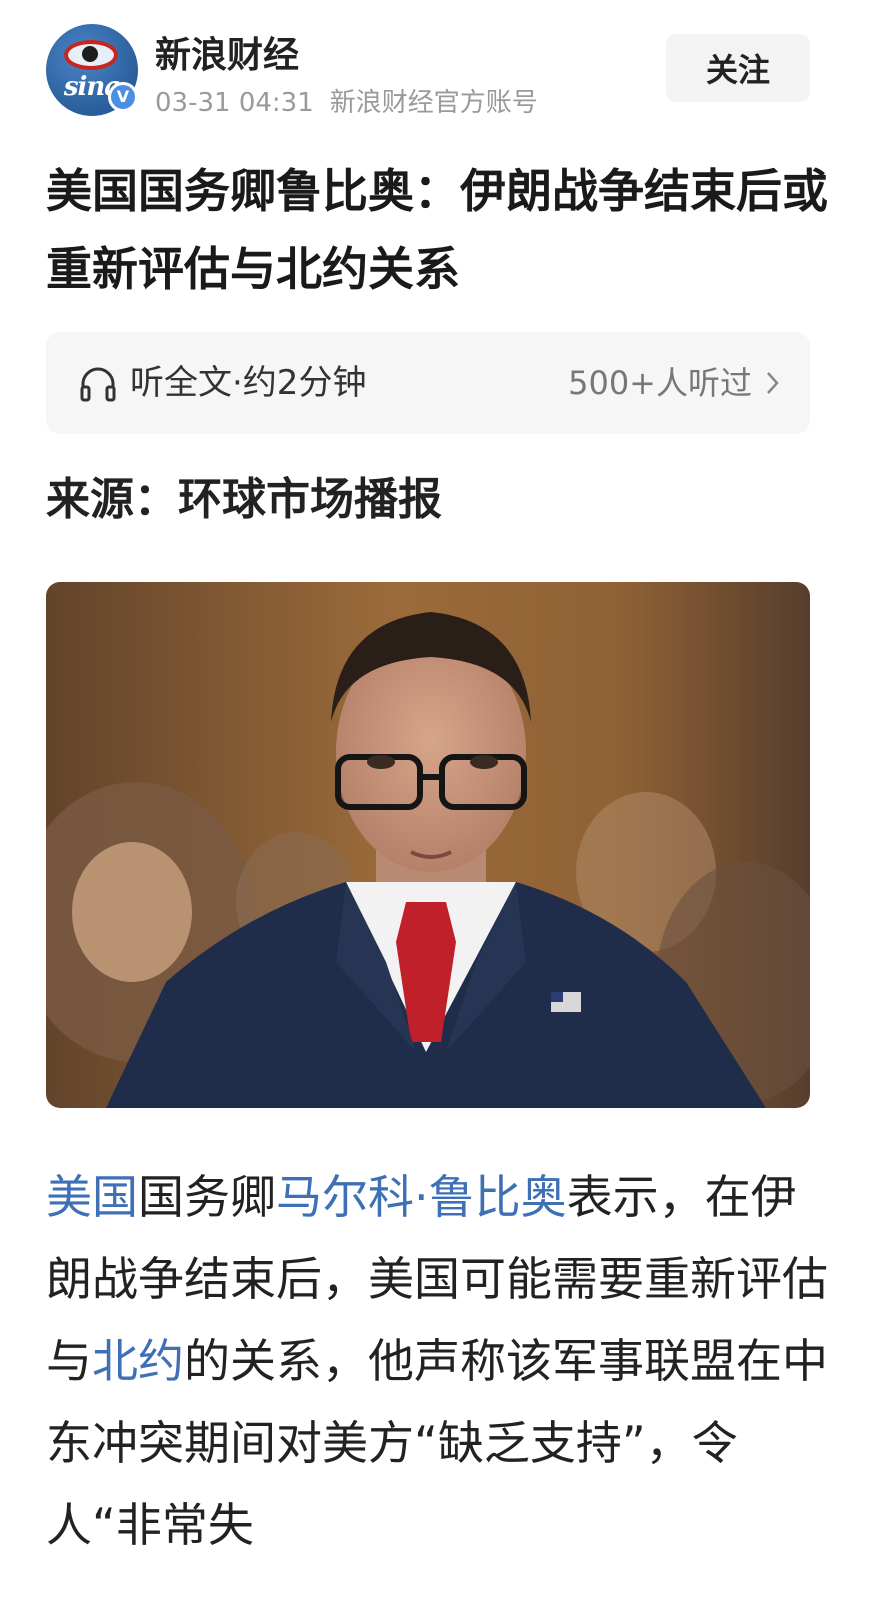 Image resolution: width=878 pixels, height=1611 pixels. What do you see at coordinates (421, 1197) in the screenshot?
I see `entity-link-rubio: 马尔科·鲁比奥` at bounding box center [421, 1197].